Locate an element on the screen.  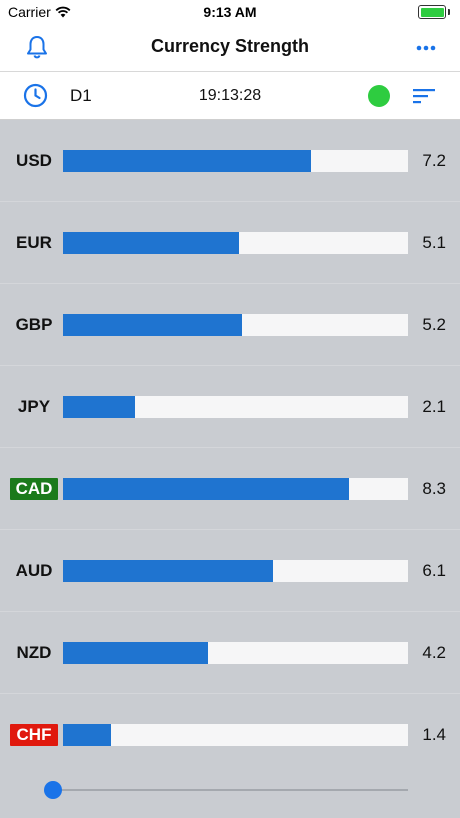
toolbar: D1 19:13:28 is located at coordinates (230, 96).